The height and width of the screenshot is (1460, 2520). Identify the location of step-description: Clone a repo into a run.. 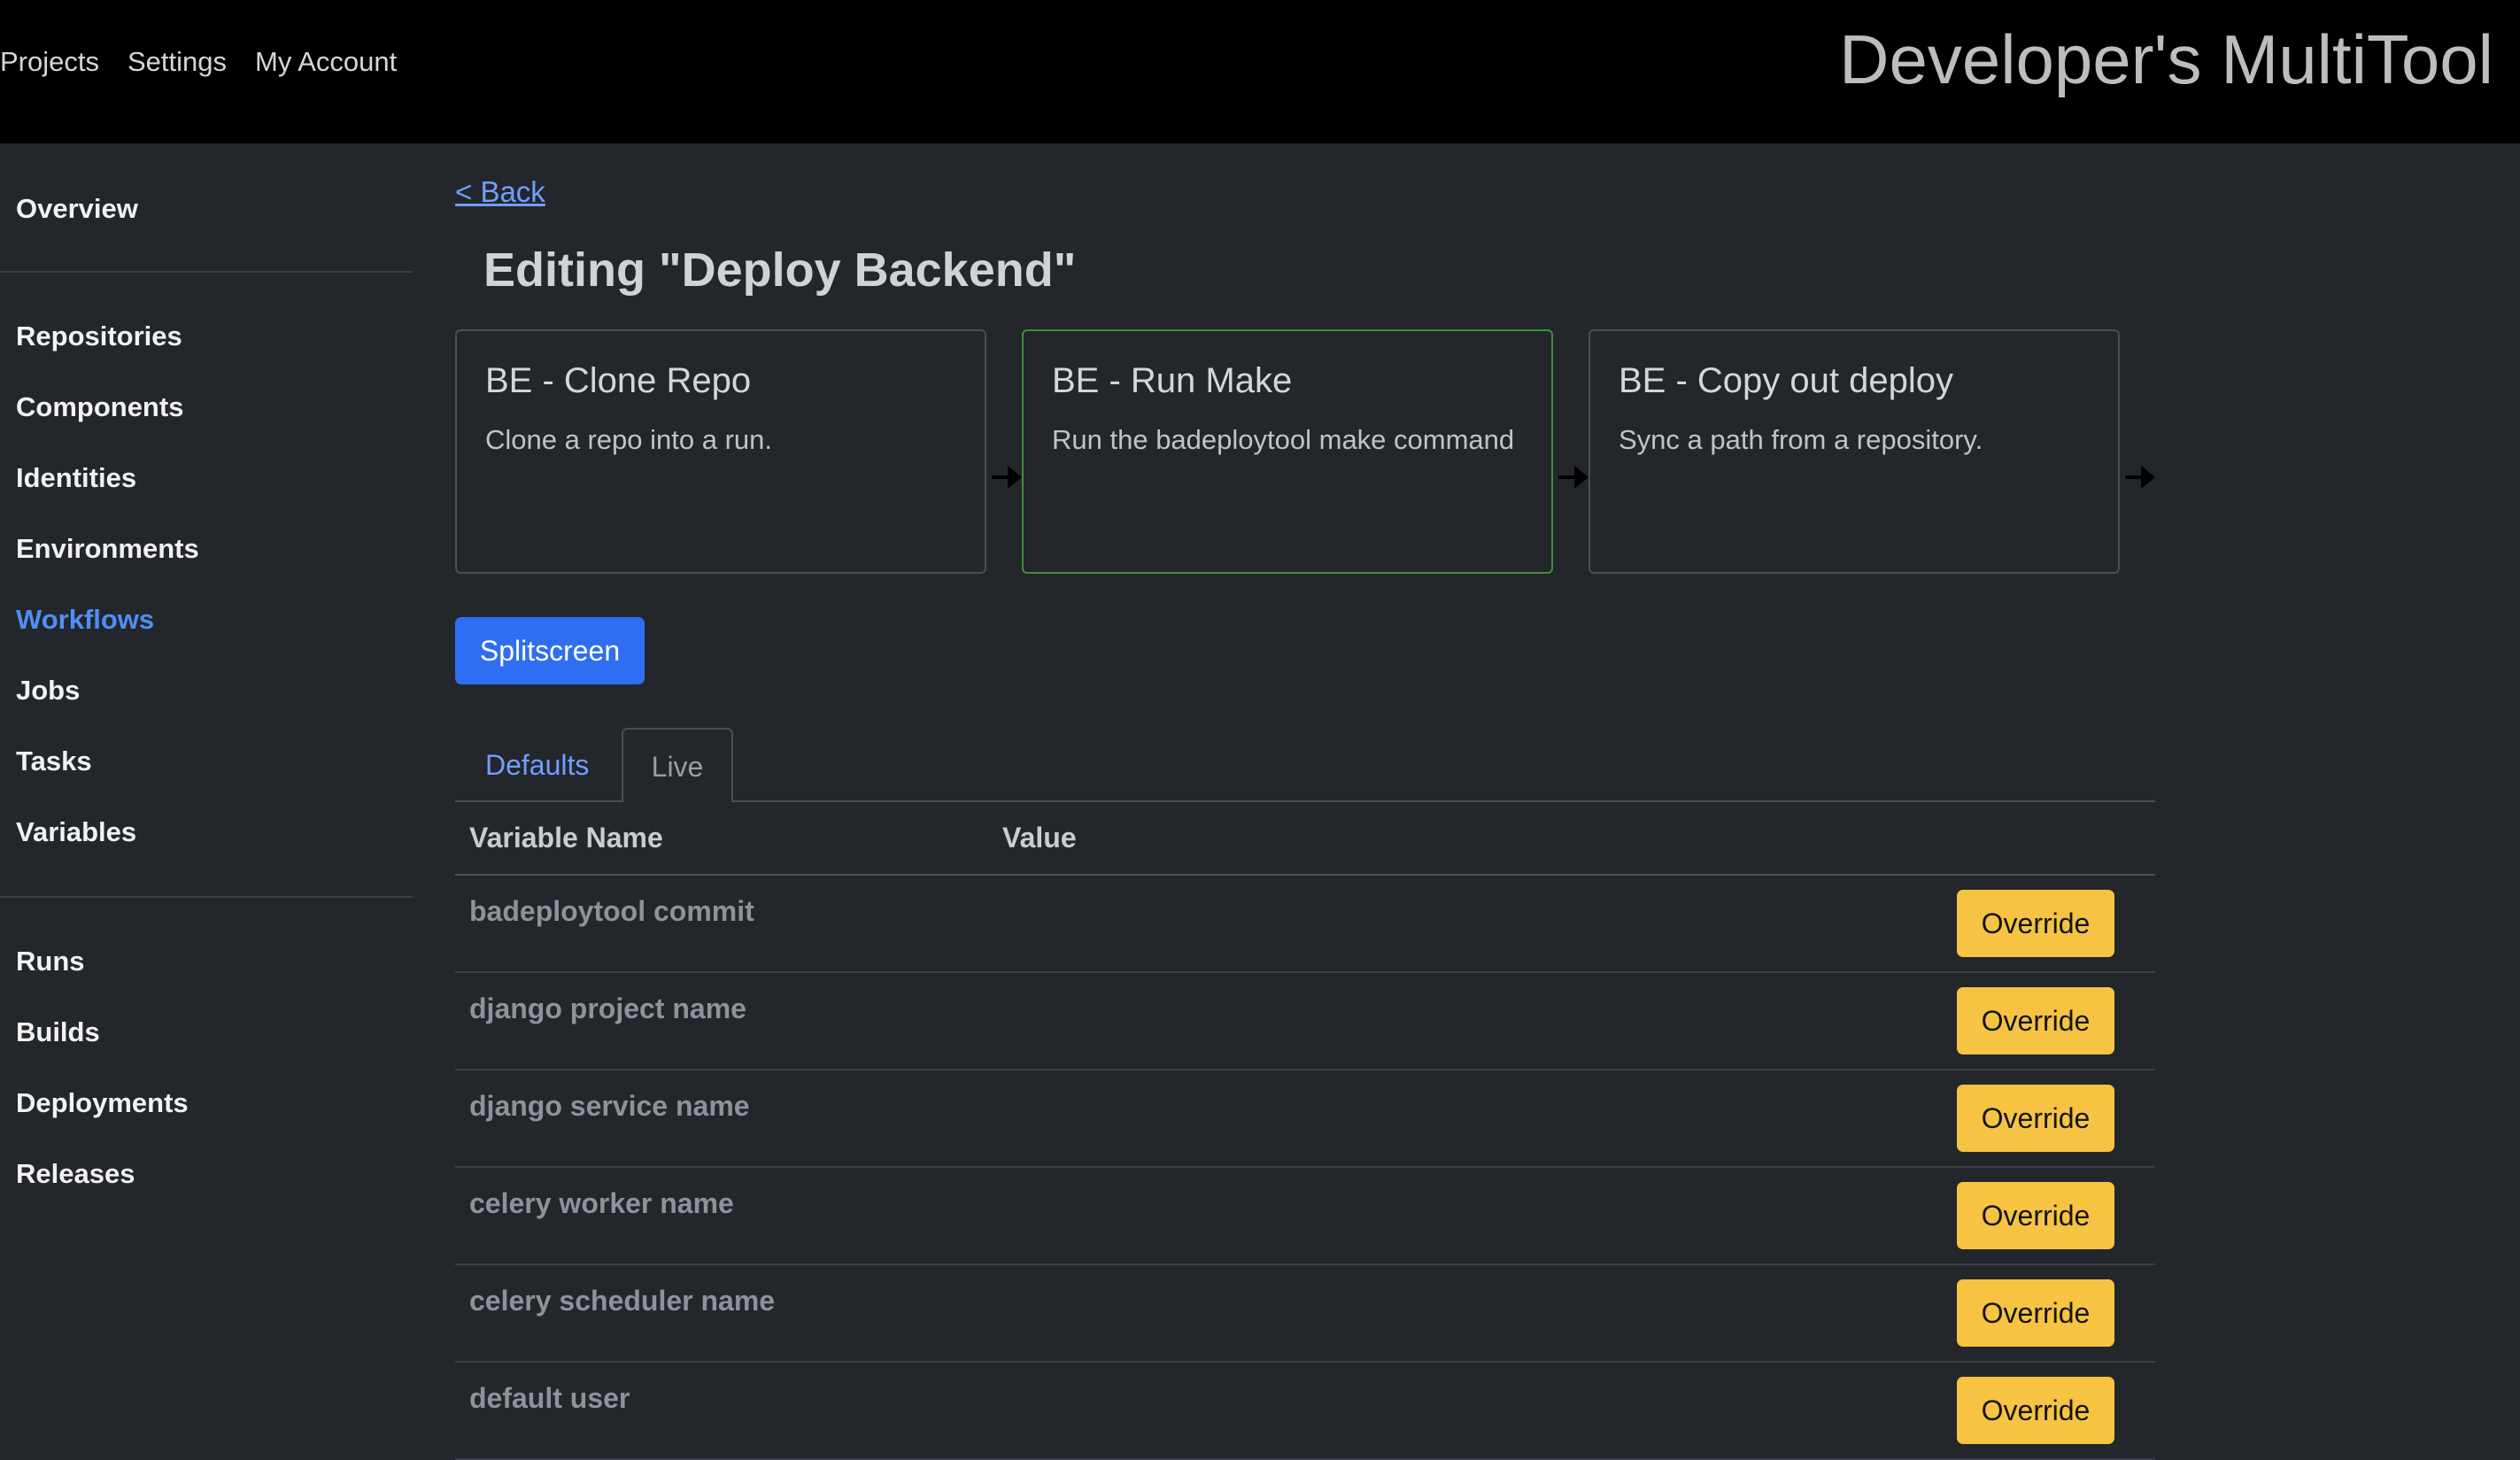
(628, 439).